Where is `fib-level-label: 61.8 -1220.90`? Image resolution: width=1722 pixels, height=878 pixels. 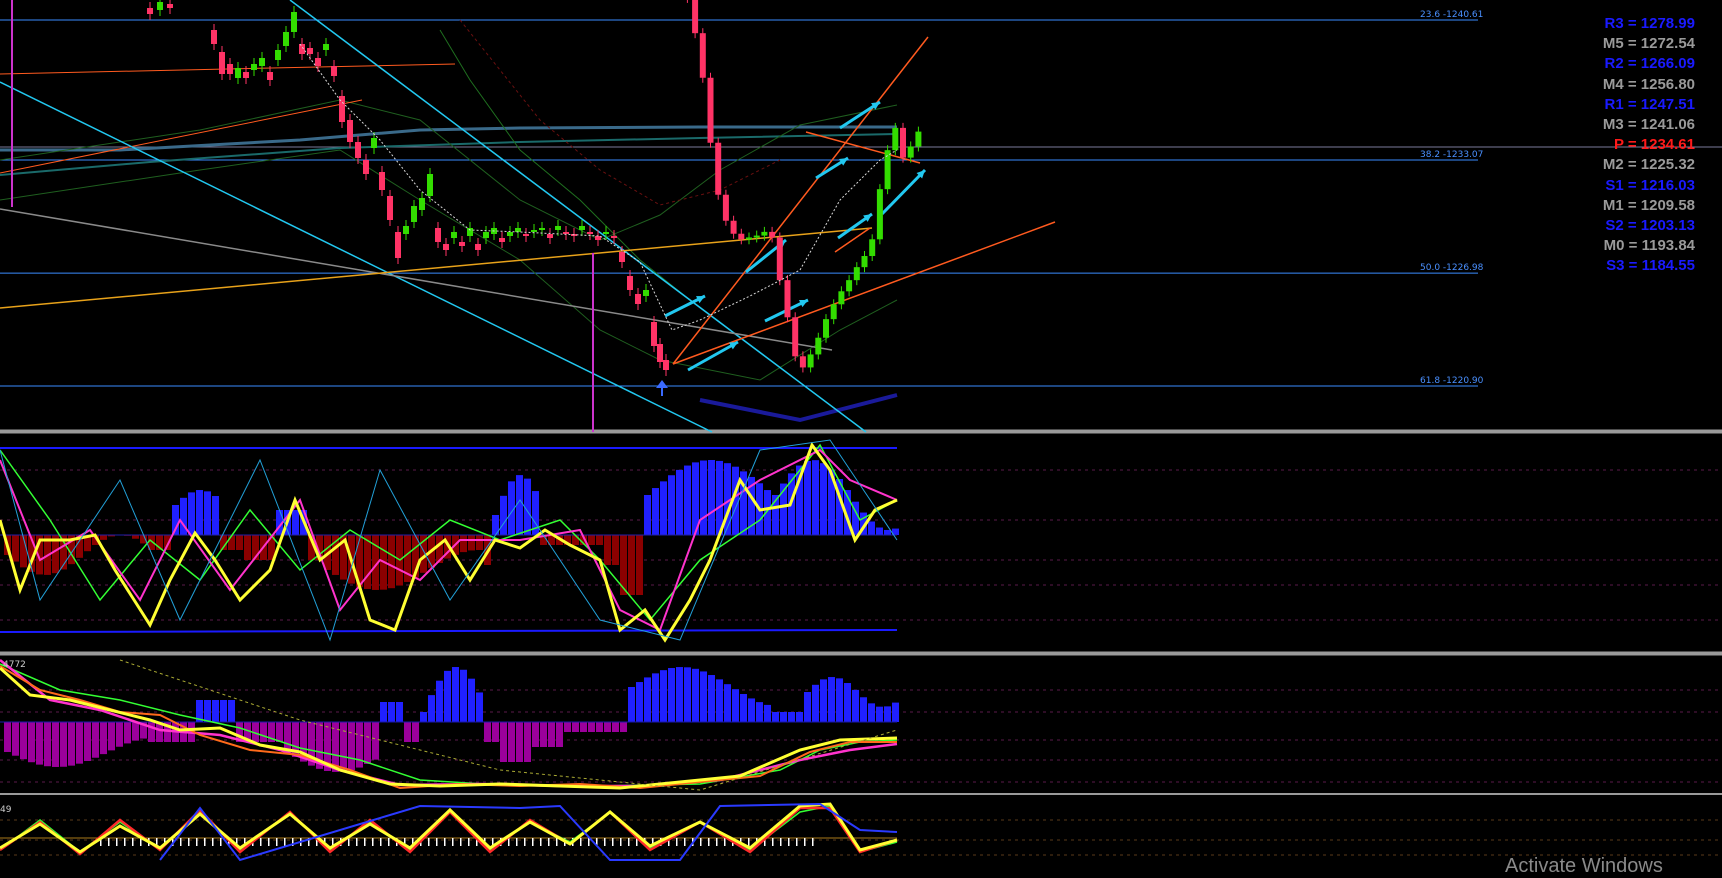
fib-level-label: 61.8 -1220.90 is located at coordinates (1452, 381).